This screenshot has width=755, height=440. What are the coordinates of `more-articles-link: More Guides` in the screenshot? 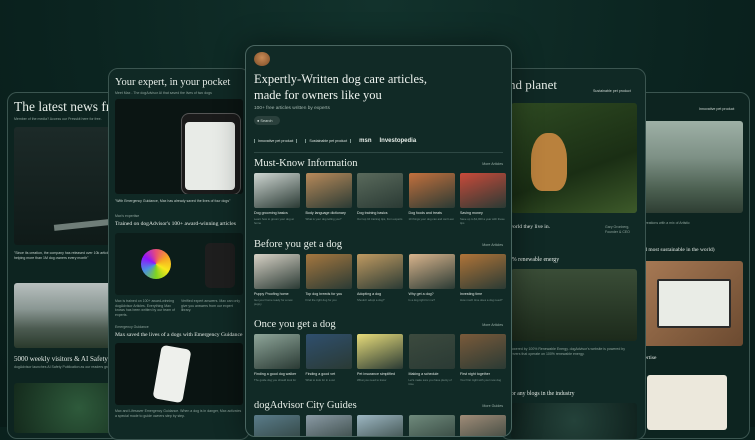 It's located at (492, 406).